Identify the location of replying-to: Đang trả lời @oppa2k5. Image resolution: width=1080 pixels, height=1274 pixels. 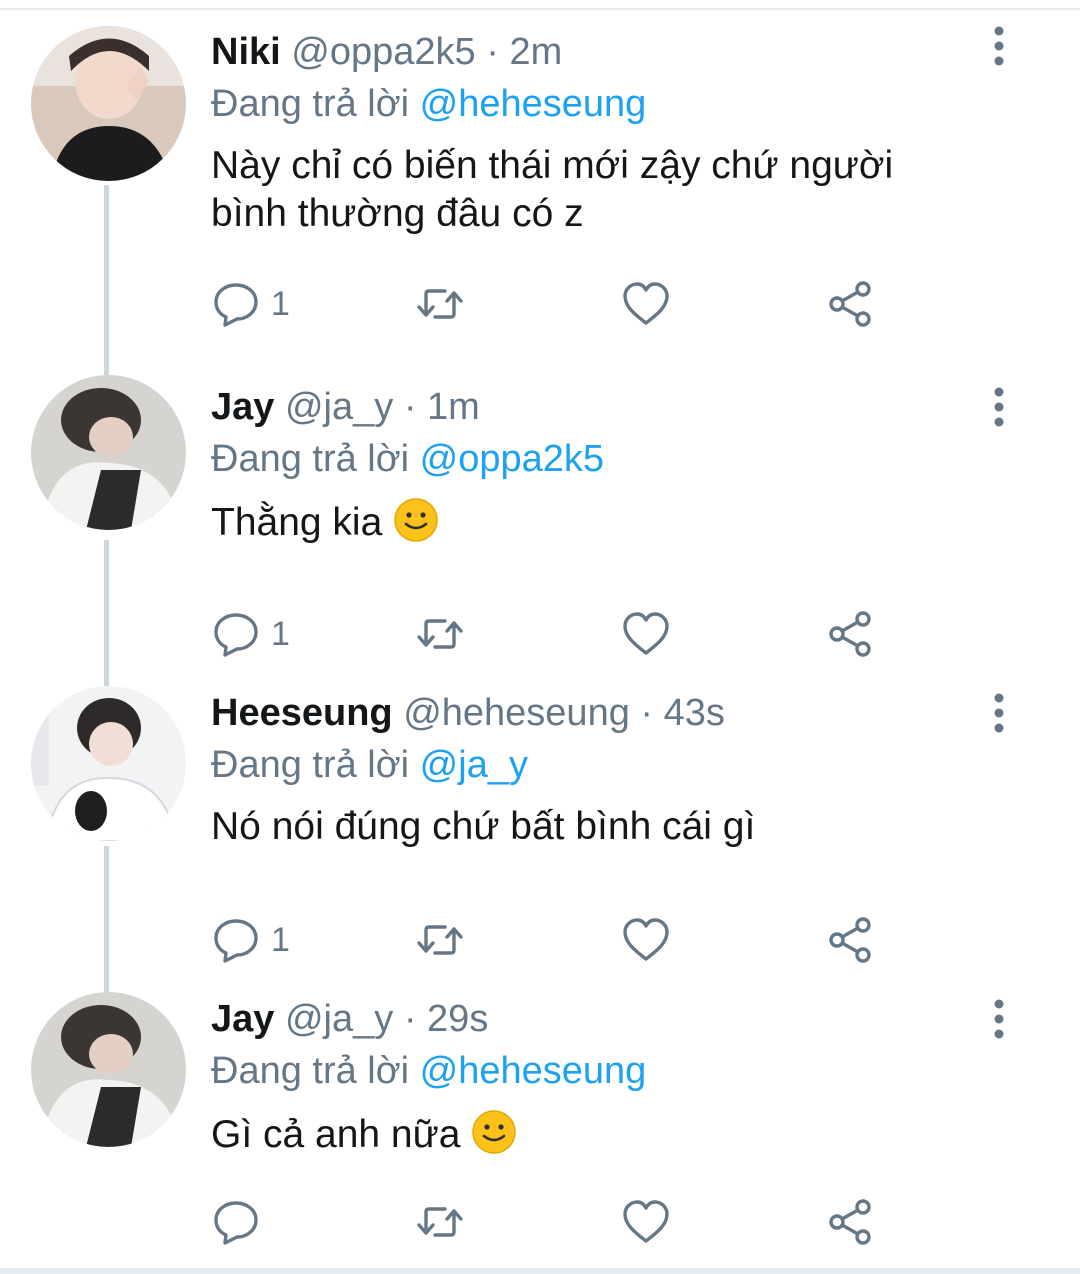
(407, 459).